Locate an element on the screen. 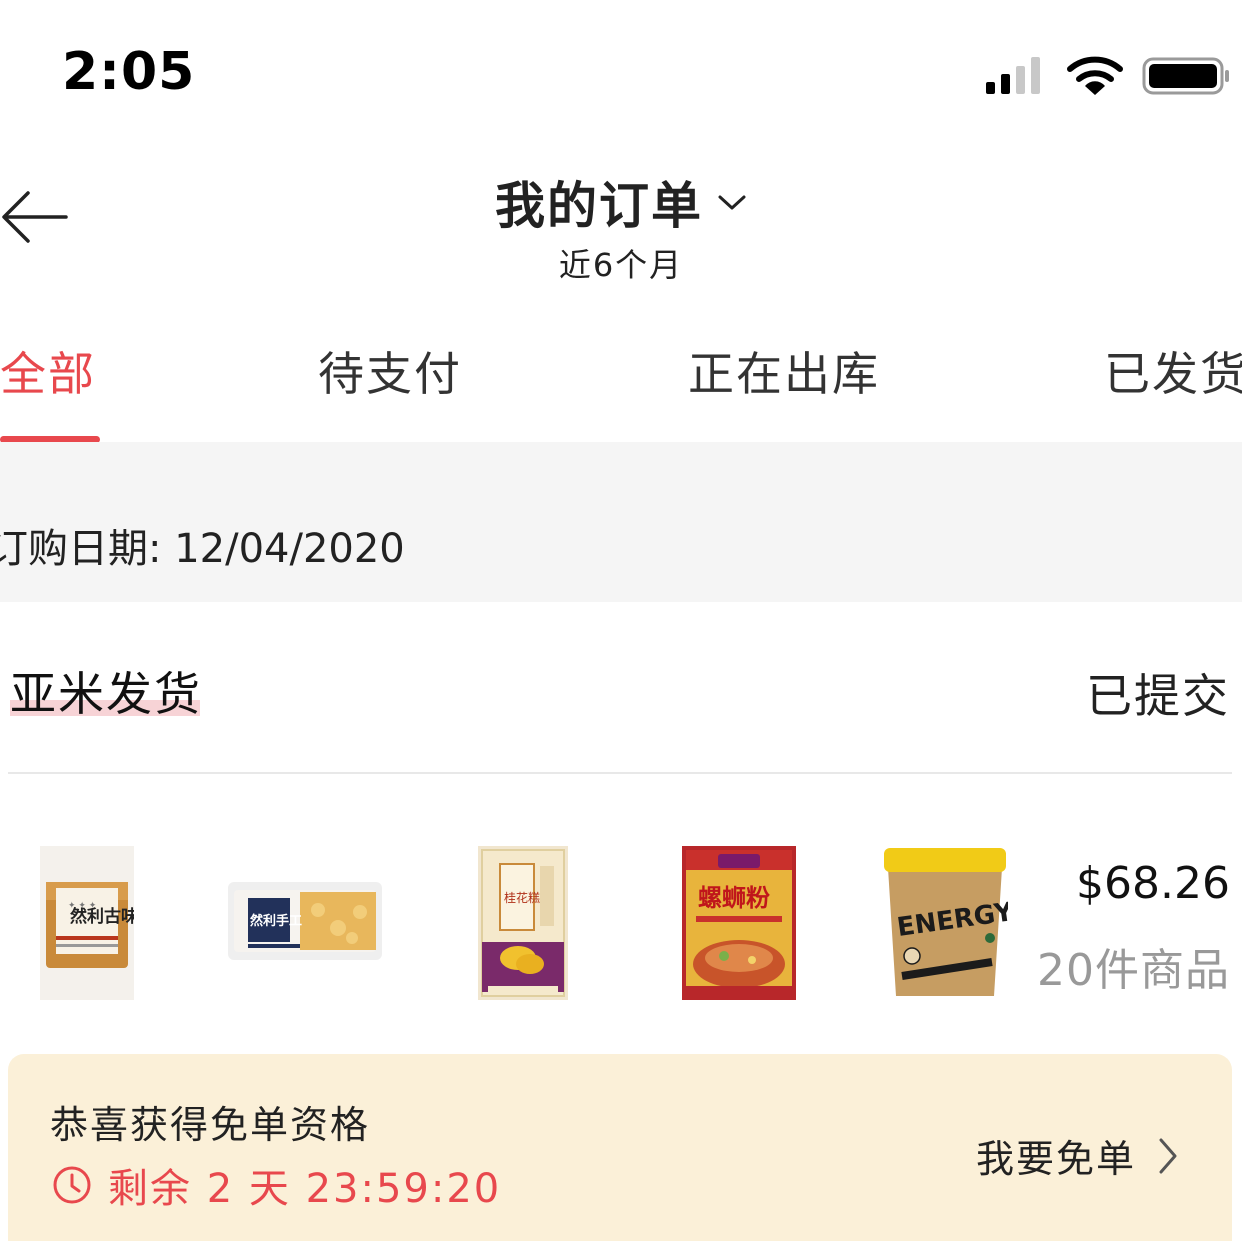 The width and height of the screenshot is (1242, 1241). tab-all: 全部 is located at coordinates (48, 371).